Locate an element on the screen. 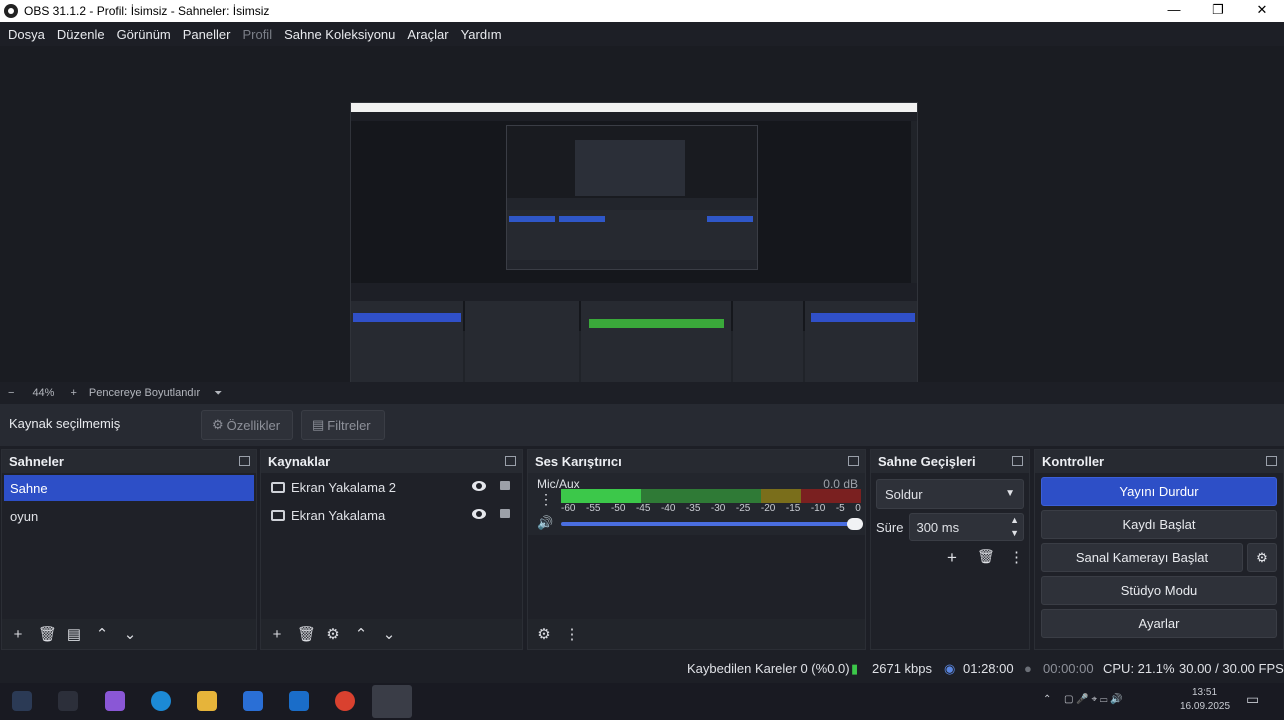 This screenshot has height=720, width=1284. speaker-icon: 🔊 is located at coordinates (545, 523).